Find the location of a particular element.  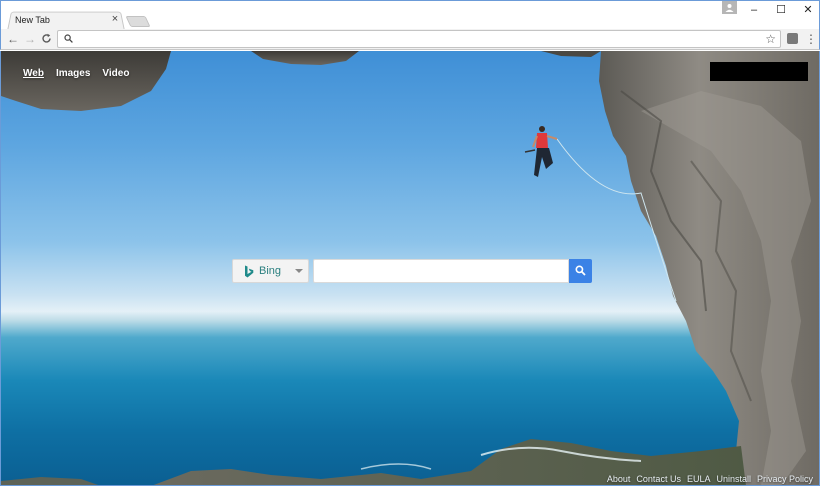

redacted-block is located at coordinates (759, 71).